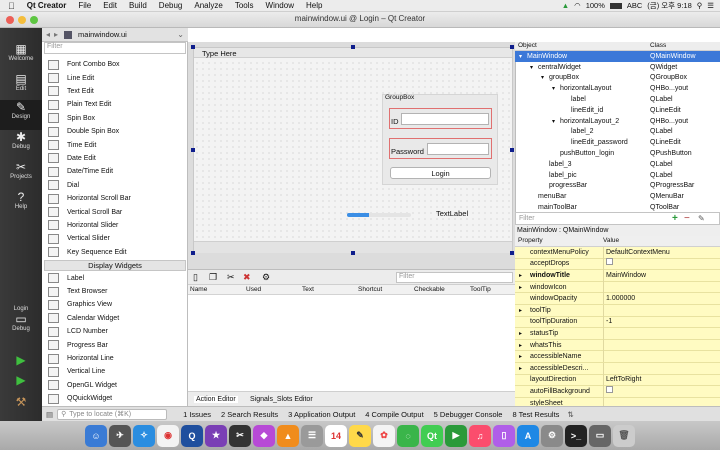 The height and width of the screenshot is (450, 720). I want to click on property-row: toolTipDuration -1, so click(617, 322).